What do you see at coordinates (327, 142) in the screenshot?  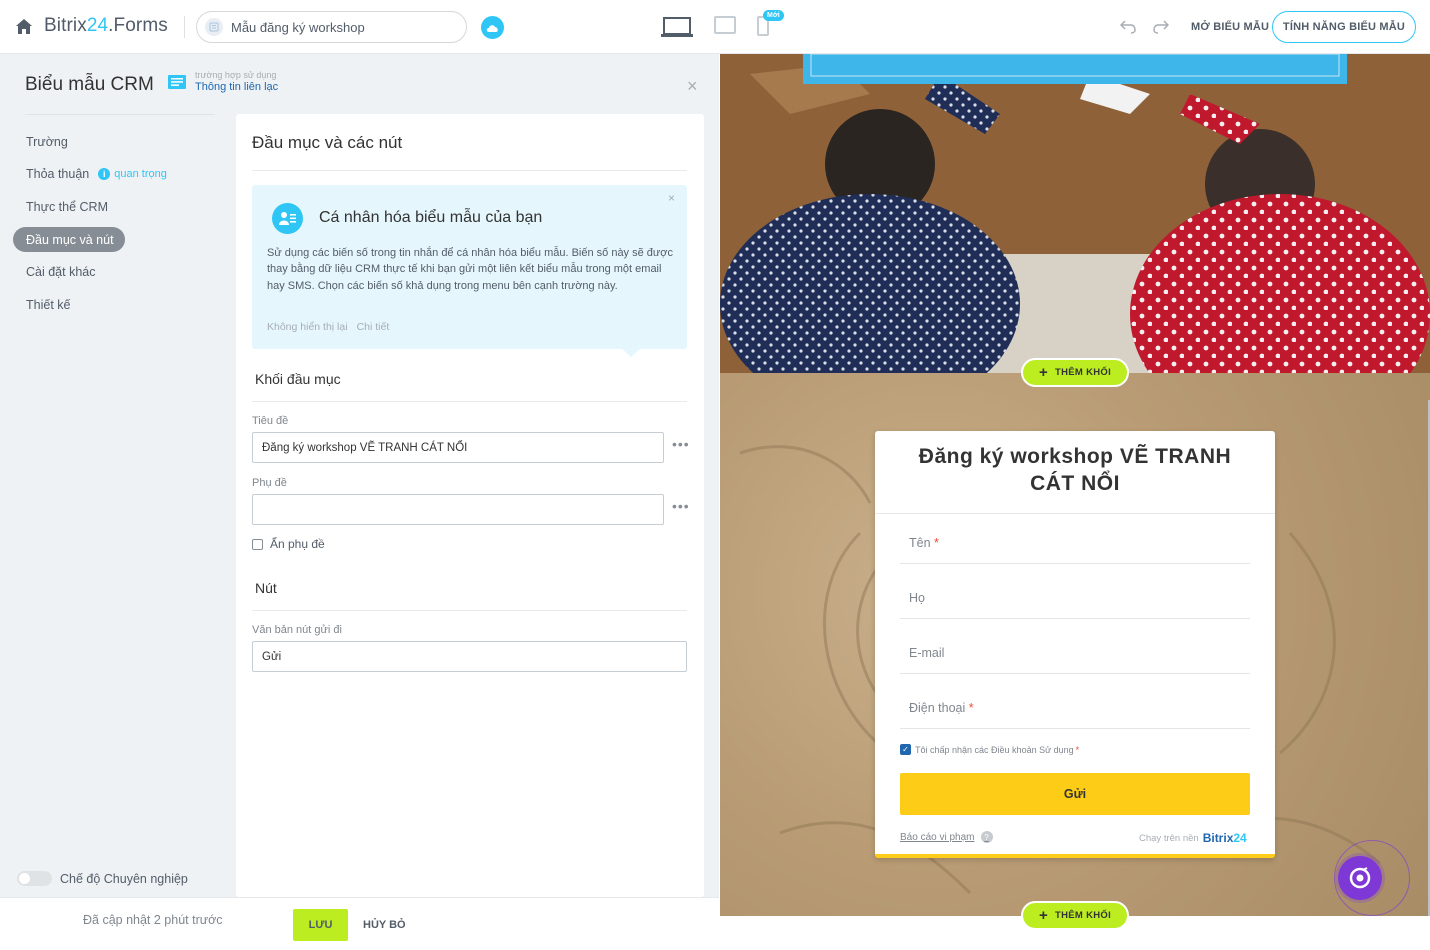 I see `card-title: Đầu mục và các nút` at bounding box center [327, 142].